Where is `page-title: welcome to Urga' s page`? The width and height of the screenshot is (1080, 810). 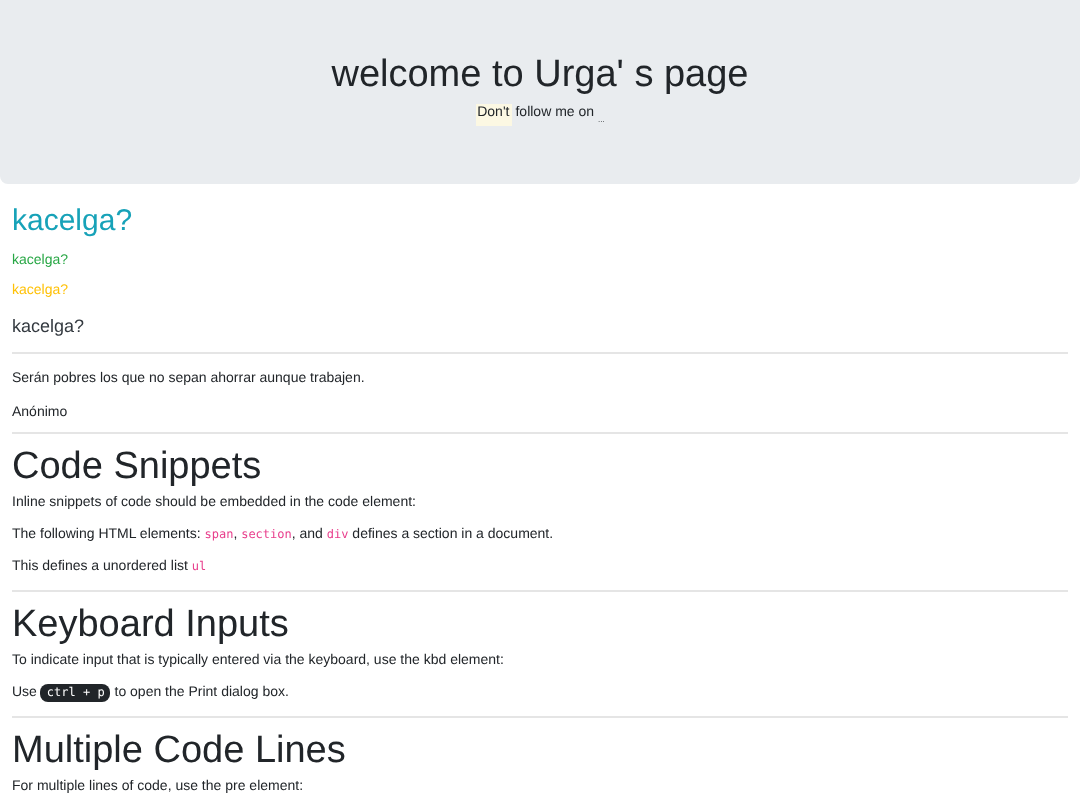 page-title: welcome to Urga' s page is located at coordinates (540, 76).